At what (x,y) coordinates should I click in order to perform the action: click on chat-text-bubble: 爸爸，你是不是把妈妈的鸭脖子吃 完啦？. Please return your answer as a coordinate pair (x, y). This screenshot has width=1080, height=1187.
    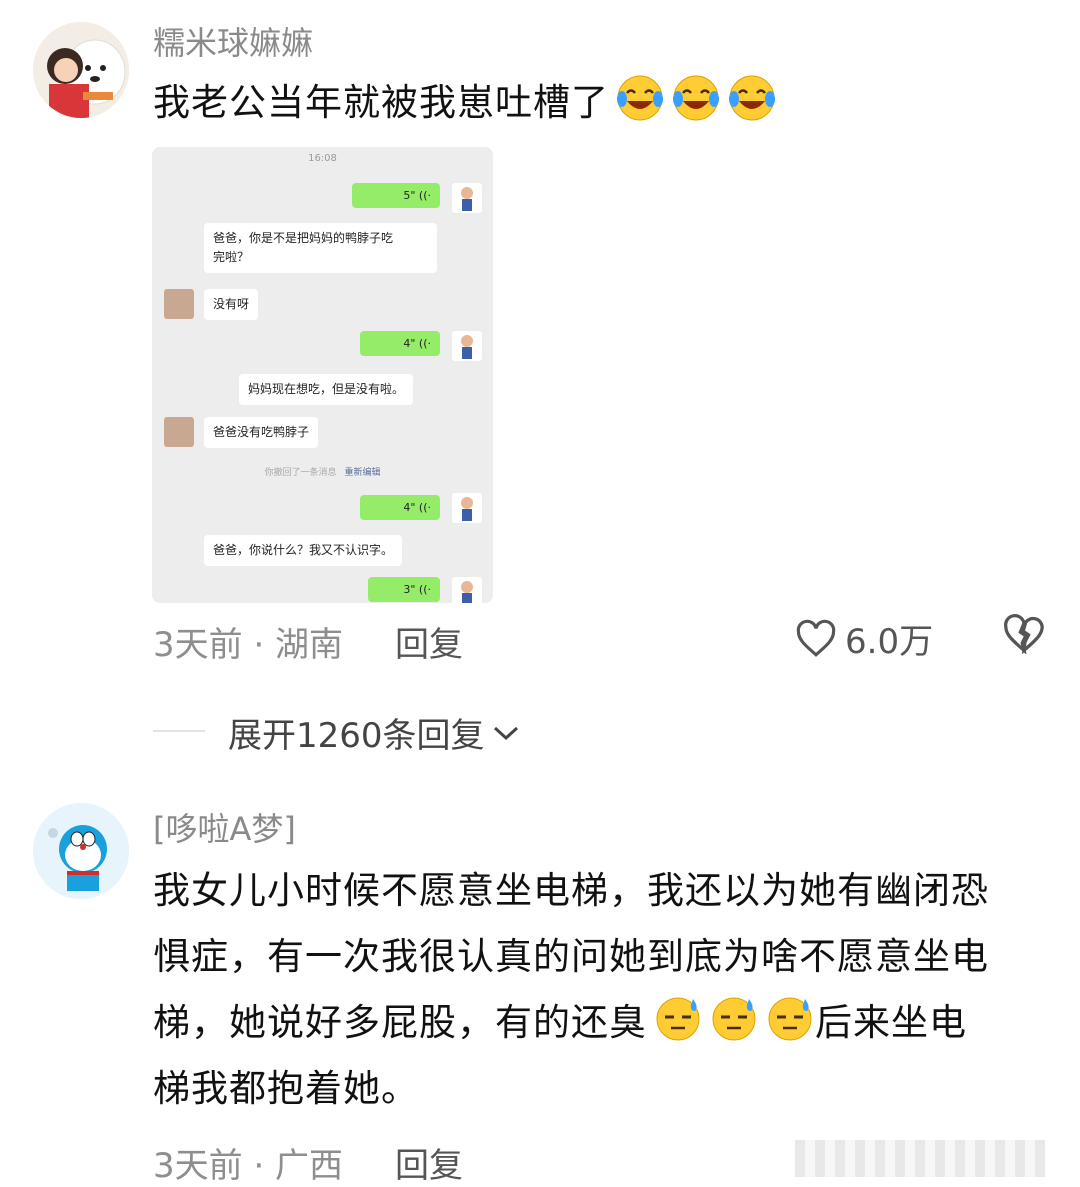
    Looking at the image, I should click on (320, 248).